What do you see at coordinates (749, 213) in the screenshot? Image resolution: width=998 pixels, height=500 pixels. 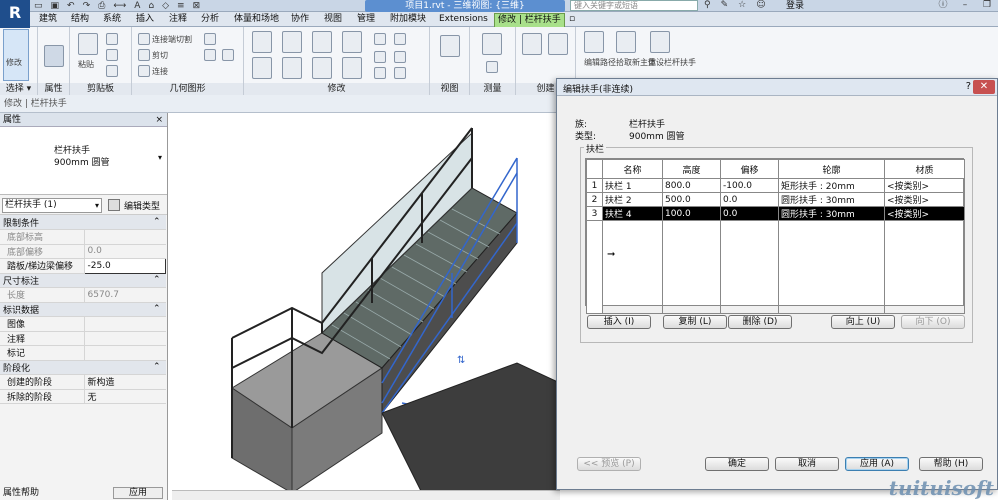 I see `rail-offset-cell: 0.0` at bounding box center [749, 213].